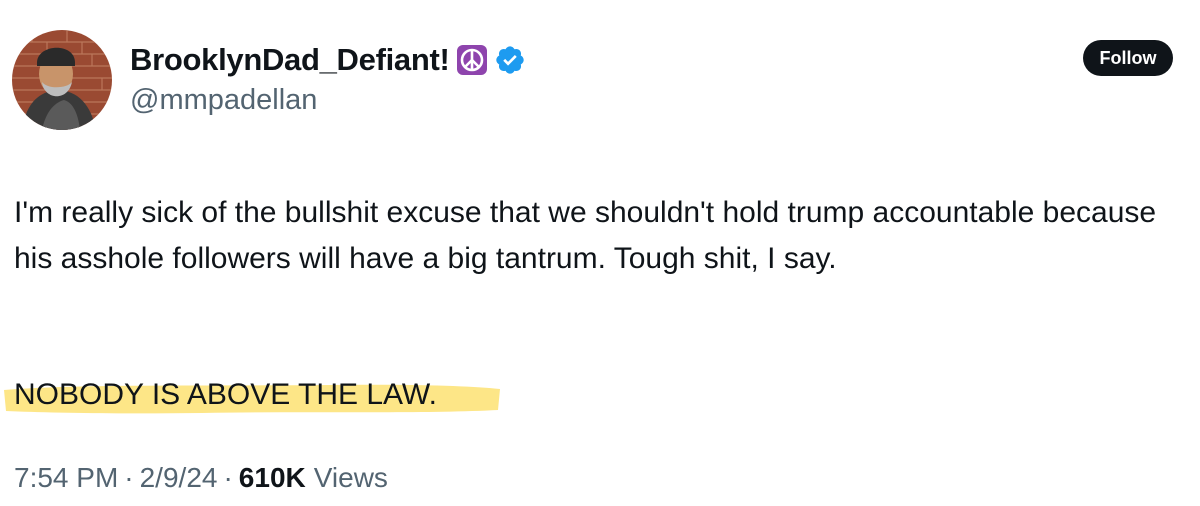  I want to click on tweet-meta: 7:54 PM · 2/9/24 · 610K Views, so click(201, 478).